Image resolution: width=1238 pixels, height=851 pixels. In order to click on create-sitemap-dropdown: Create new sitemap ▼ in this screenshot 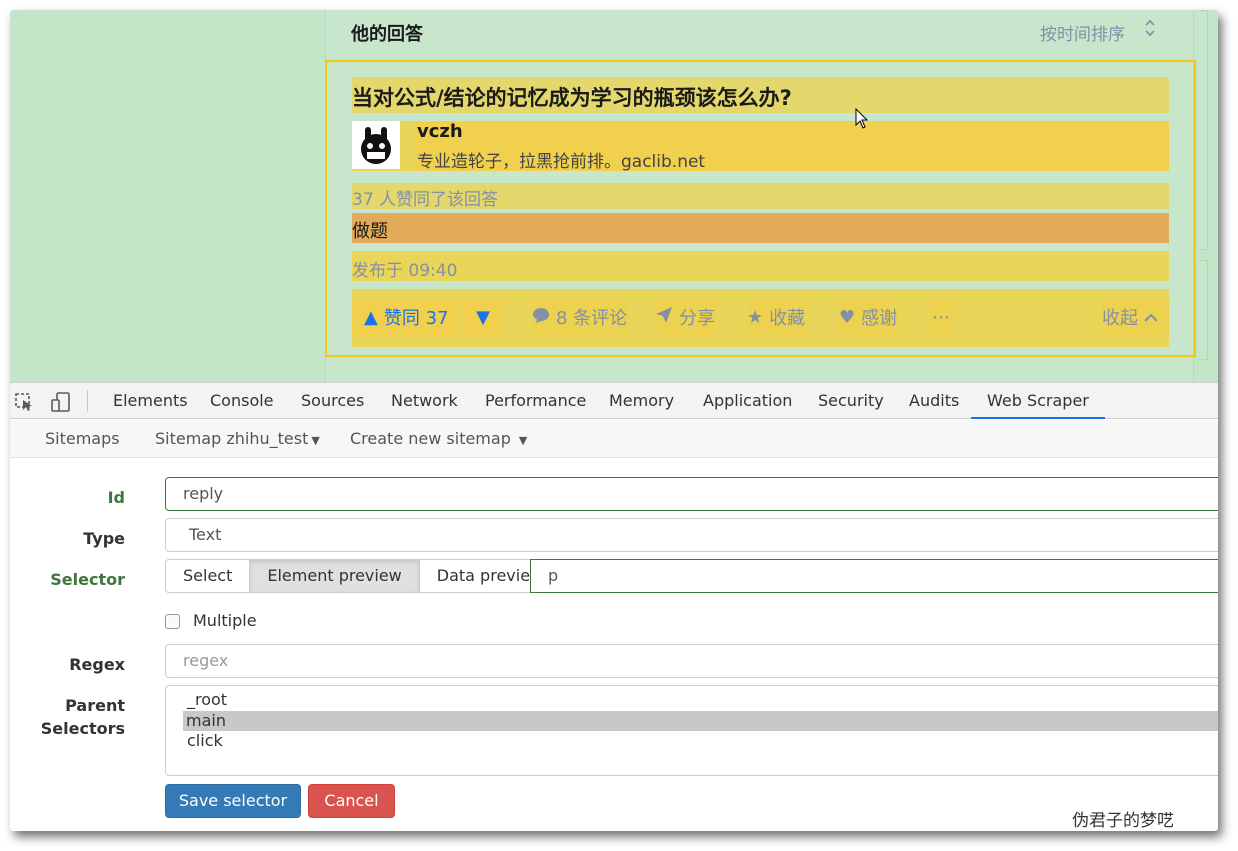, I will do `click(438, 438)`.